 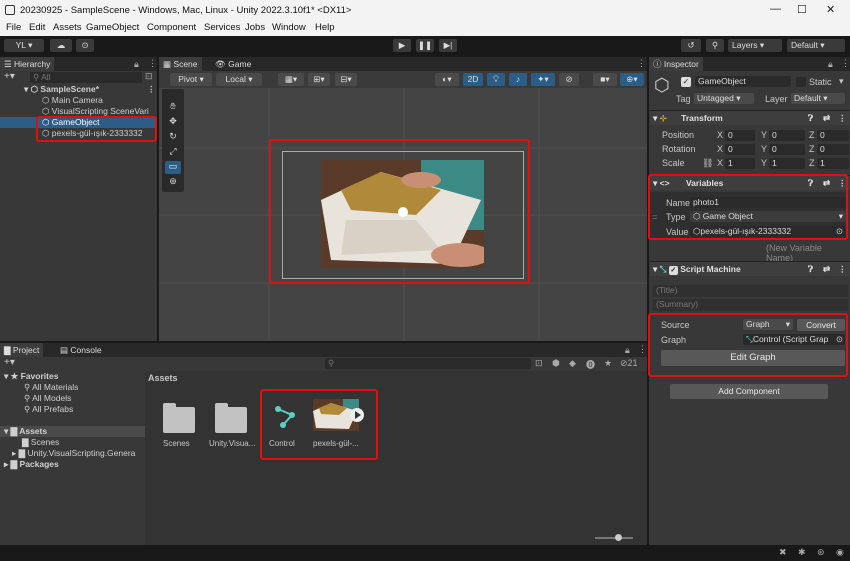 I want to click on local-dropdown: Local ▾, so click(x=239, y=79).